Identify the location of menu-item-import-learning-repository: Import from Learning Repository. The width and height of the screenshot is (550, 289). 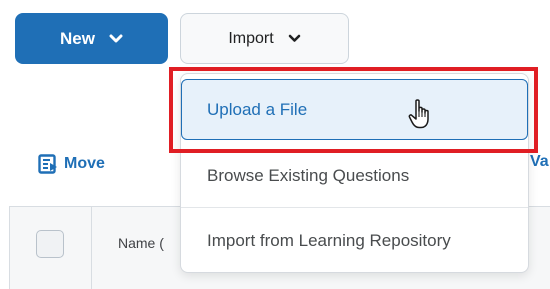
(354, 241).